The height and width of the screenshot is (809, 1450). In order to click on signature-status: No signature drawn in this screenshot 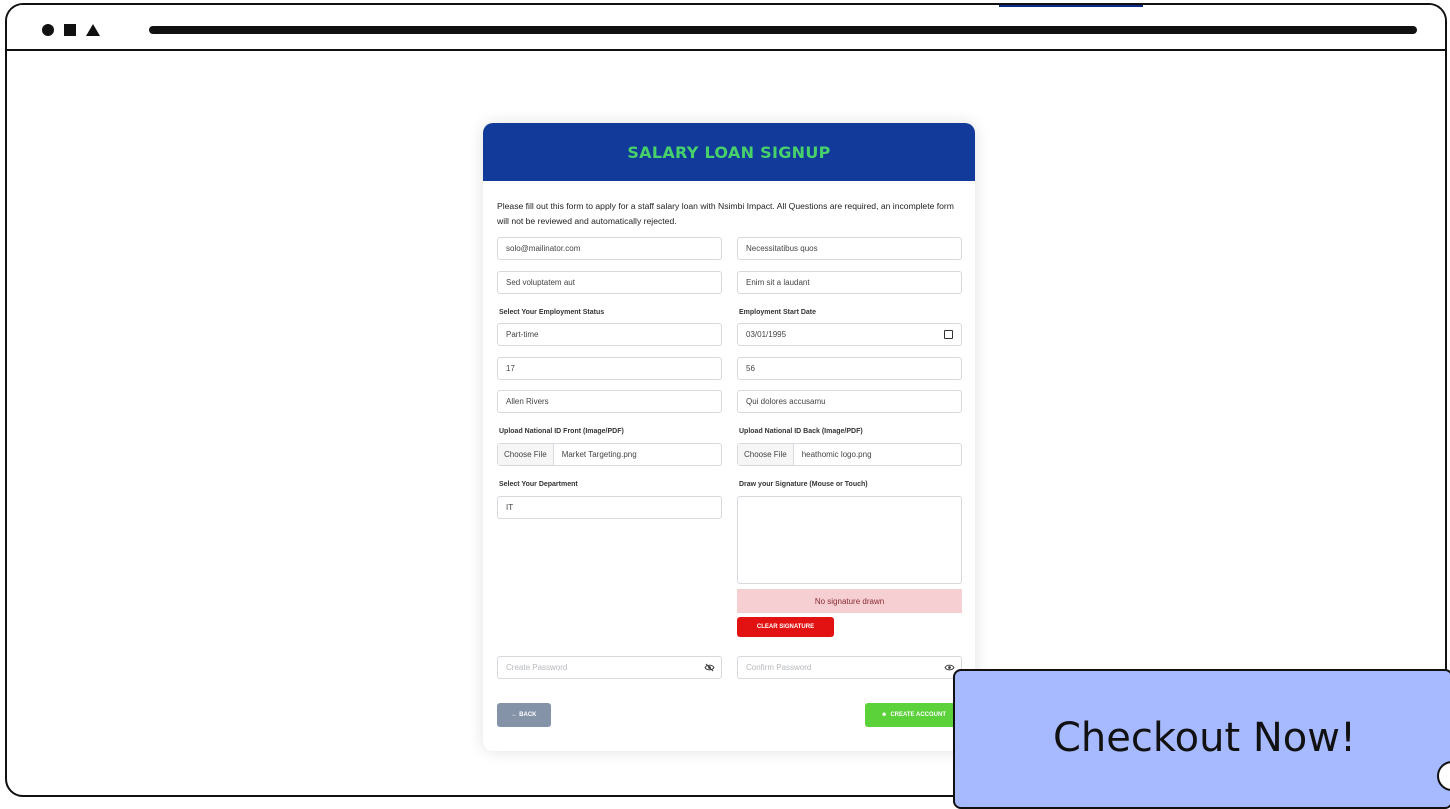, I will do `click(849, 601)`.